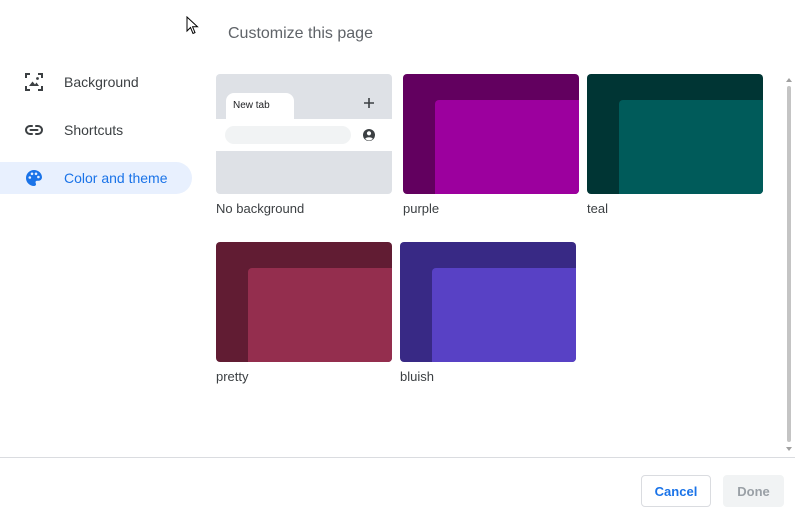 This screenshot has height=522, width=795. I want to click on theme-name: No background, so click(260, 208).